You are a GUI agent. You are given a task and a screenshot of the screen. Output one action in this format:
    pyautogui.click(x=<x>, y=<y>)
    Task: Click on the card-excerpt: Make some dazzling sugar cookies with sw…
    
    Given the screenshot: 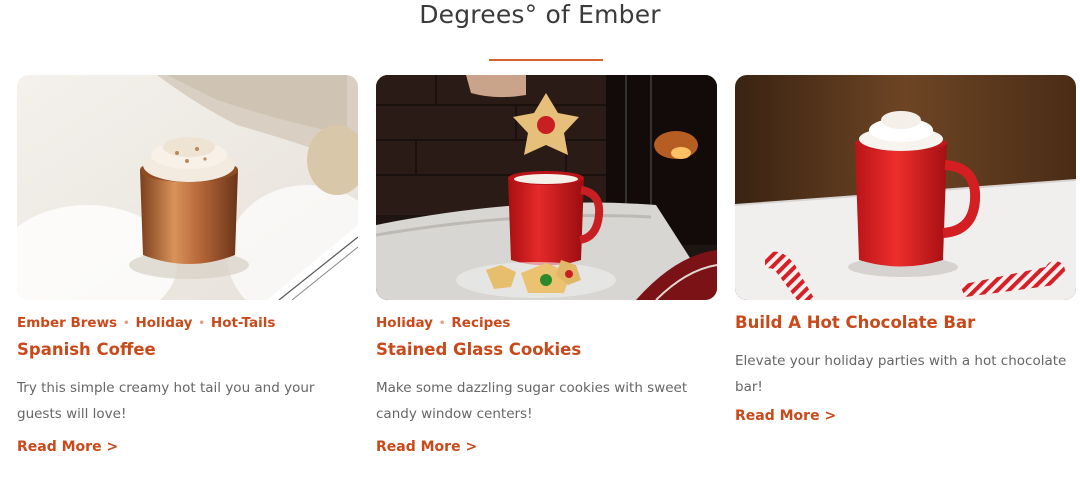 What is the action you would take?
    pyautogui.click(x=532, y=401)
    